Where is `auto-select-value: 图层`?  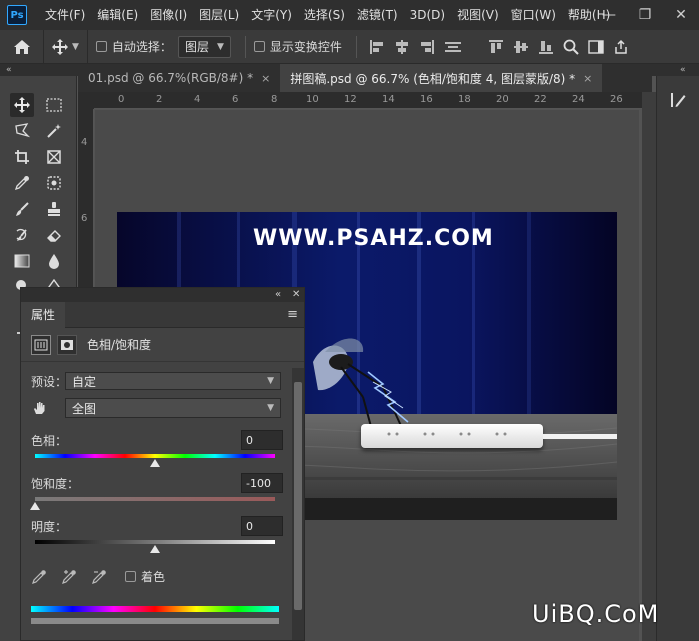
auto-select-value: 图层 is located at coordinates (196, 47).